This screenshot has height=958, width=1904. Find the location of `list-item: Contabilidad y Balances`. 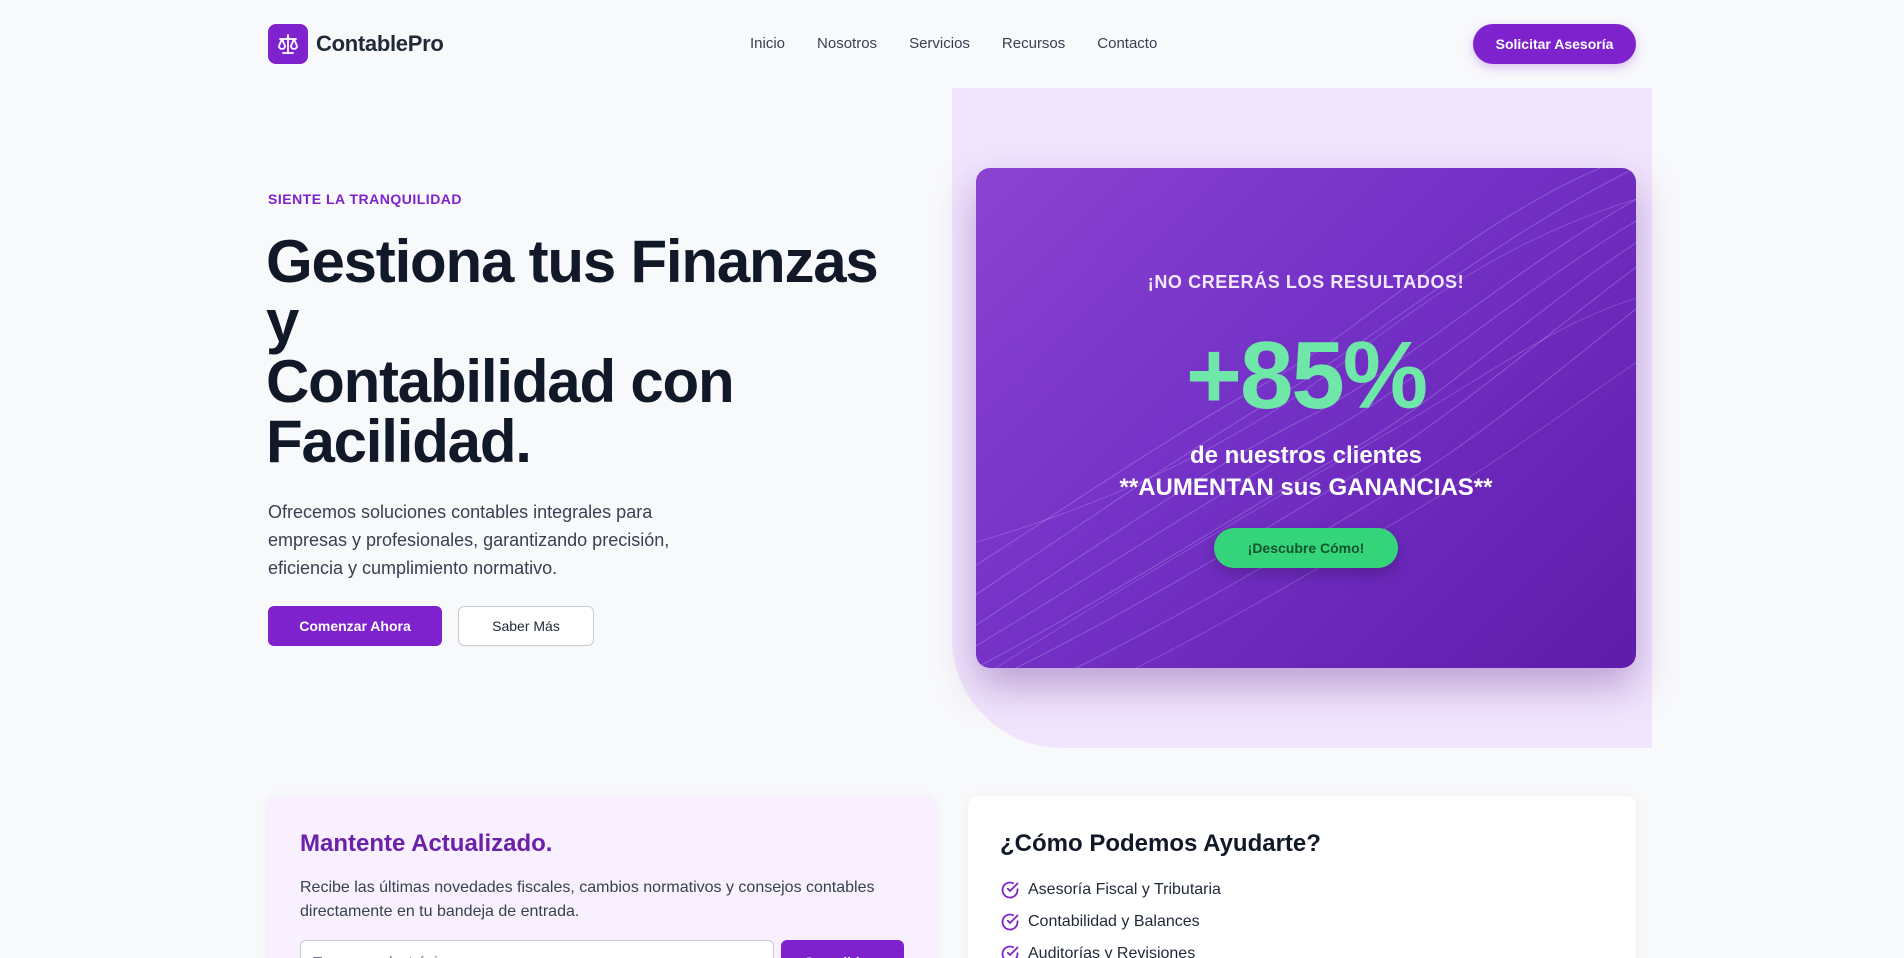

list-item: Contabilidad y Balances is located at coordinates (1110, 922).